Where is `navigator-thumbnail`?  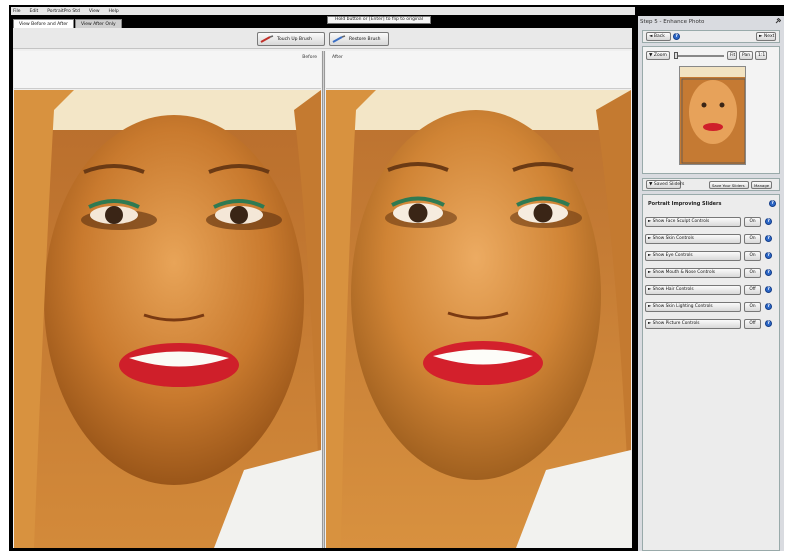 navigator-thumbnail is located at coordinates (712, 115).